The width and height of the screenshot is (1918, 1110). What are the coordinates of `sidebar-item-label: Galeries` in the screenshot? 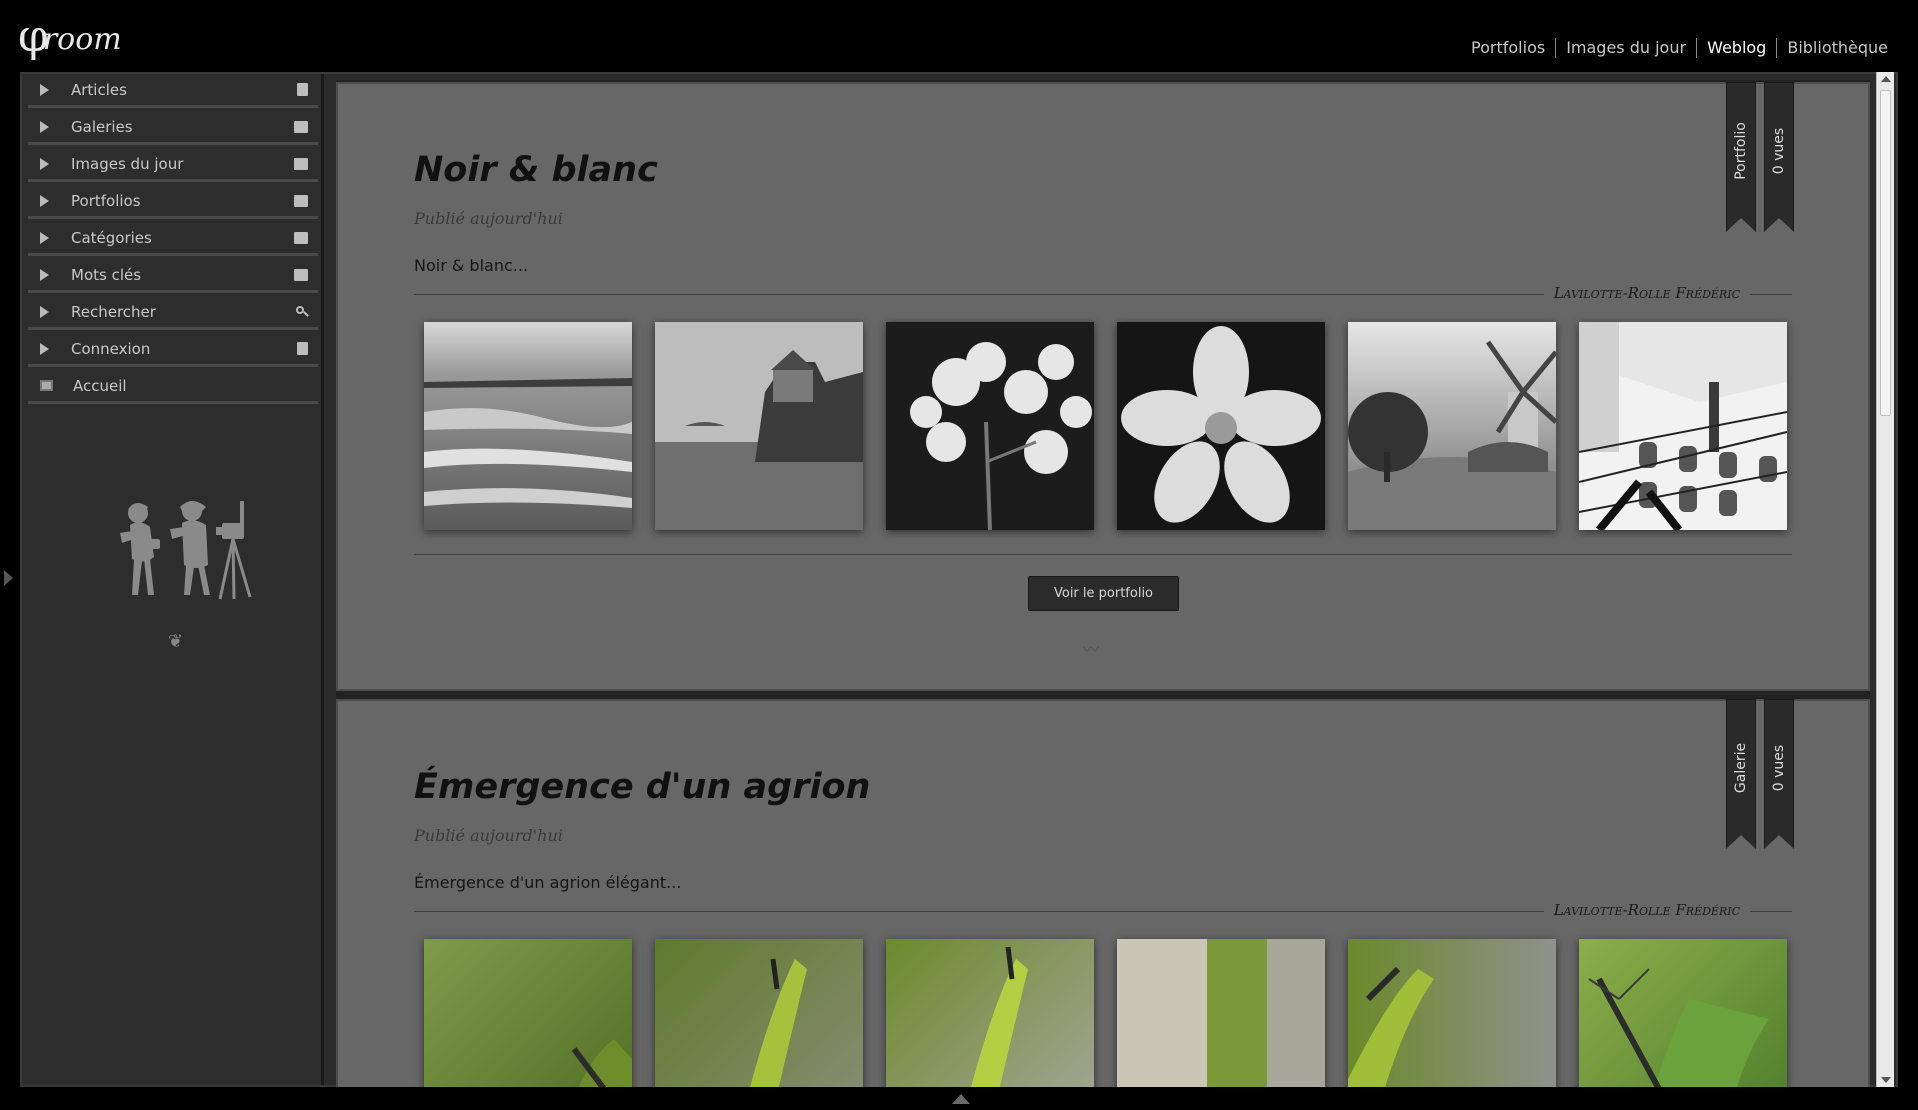 It's located at (102, 126).